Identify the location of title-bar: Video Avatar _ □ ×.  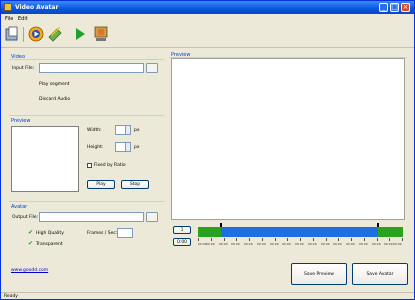
(207, 7).